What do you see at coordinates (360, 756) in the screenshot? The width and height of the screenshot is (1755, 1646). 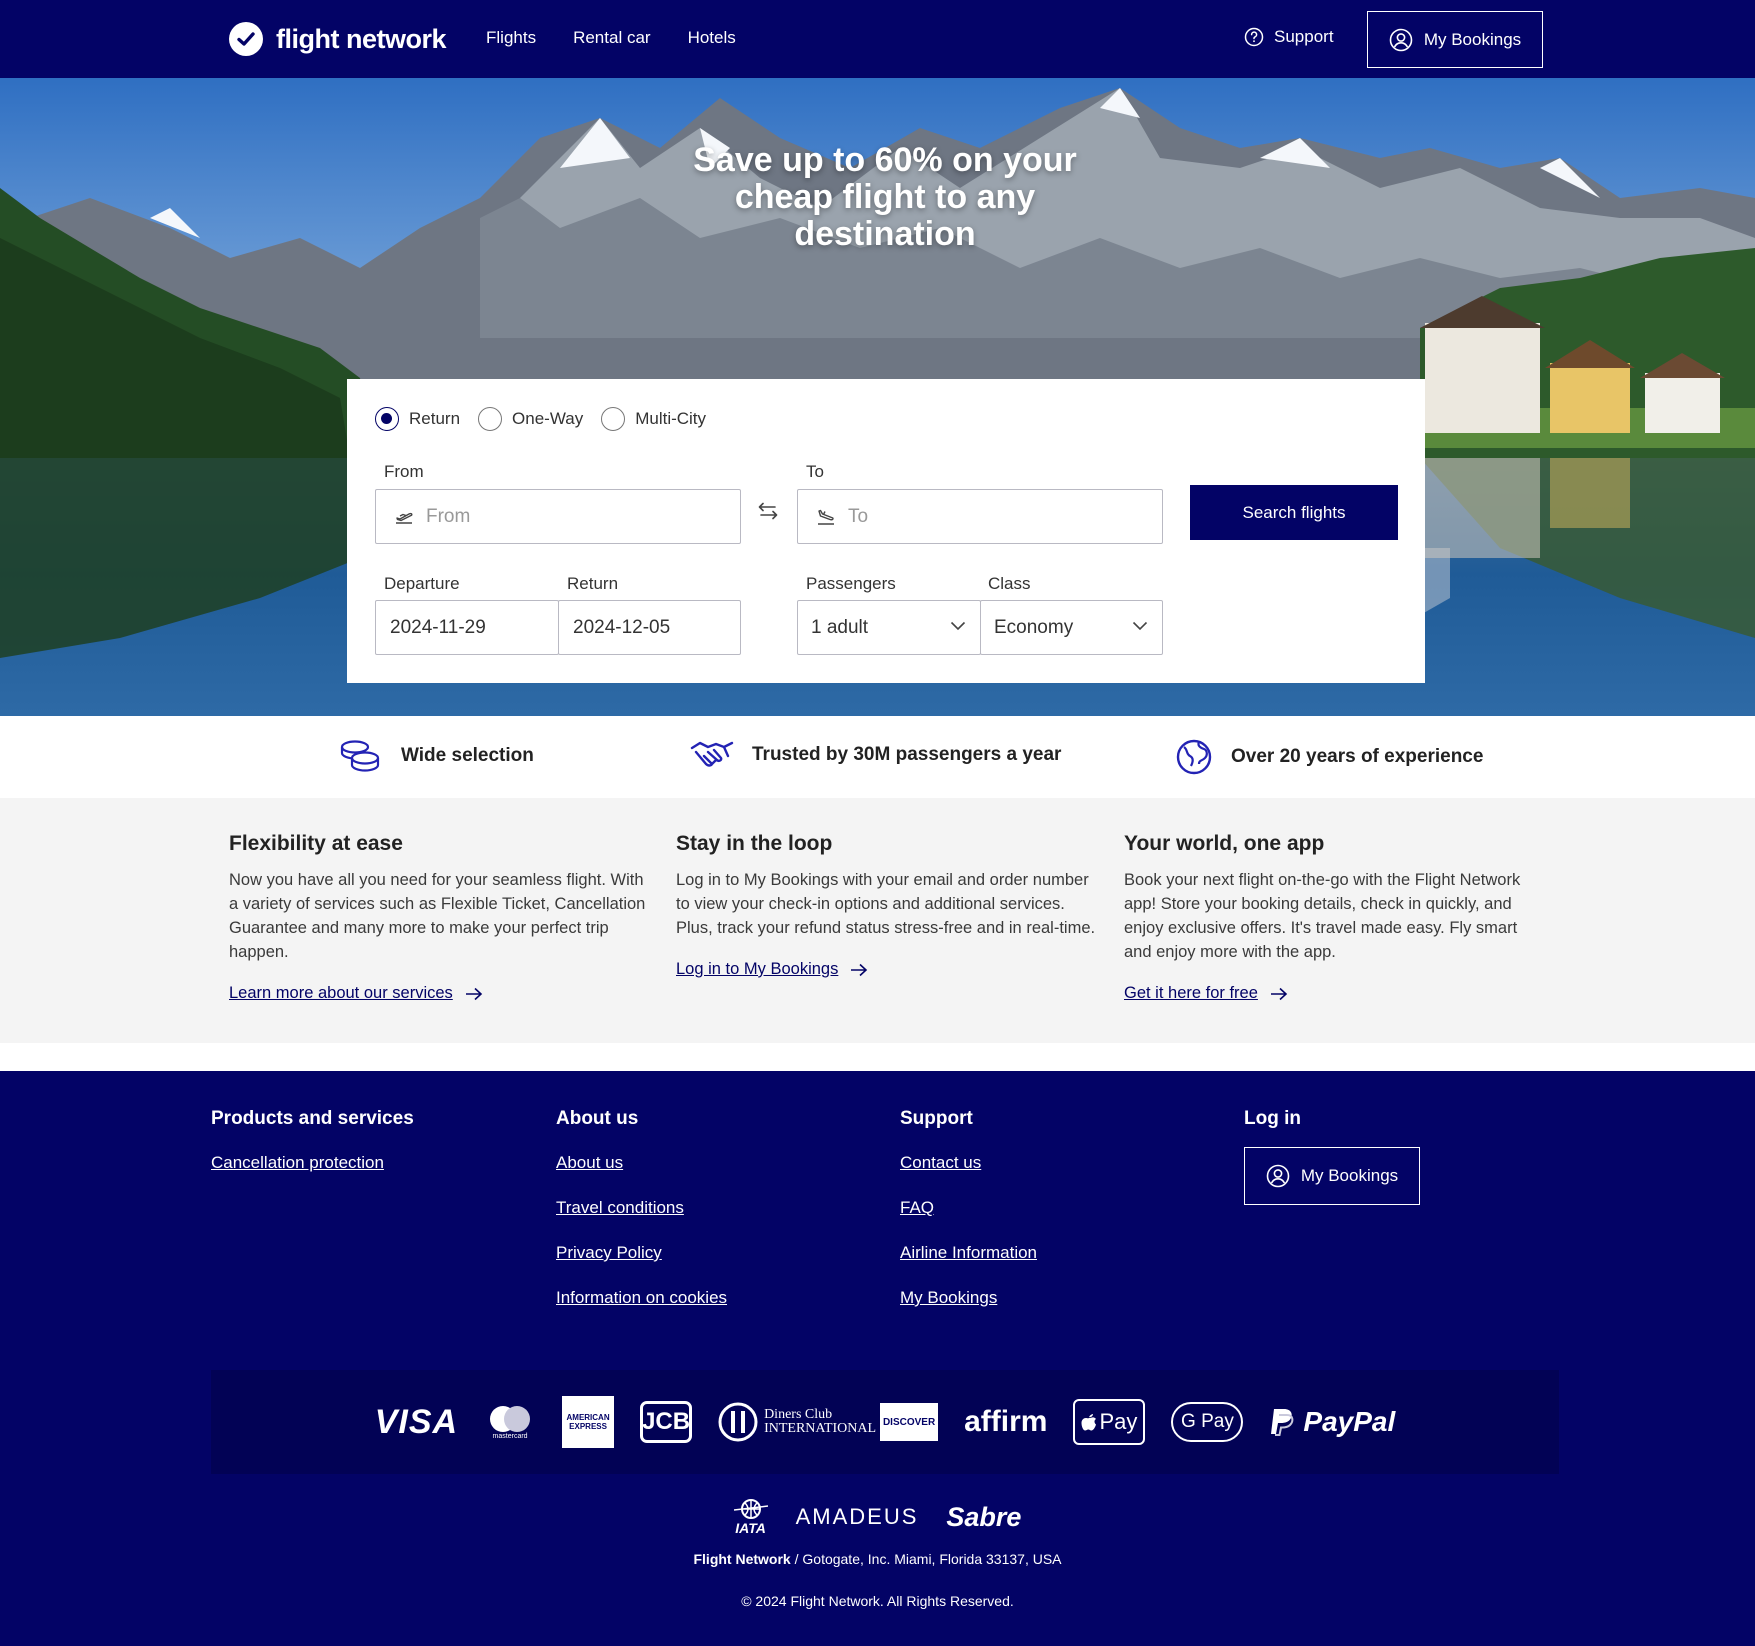 I see `coins-icon` at bounding box center [360, 756].